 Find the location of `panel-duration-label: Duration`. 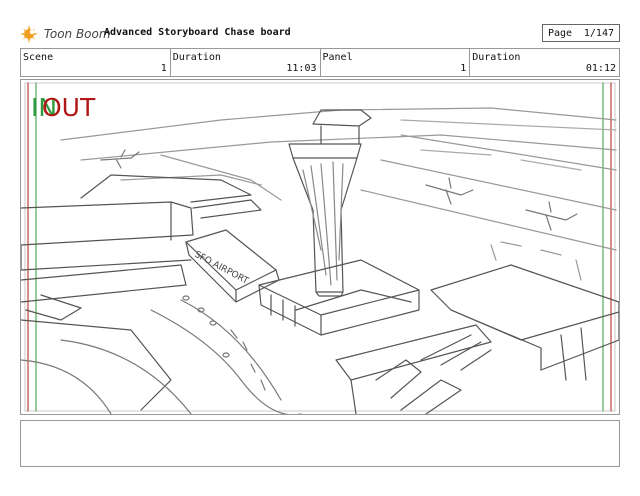

panel-duration-label: Duration is located at coordinates (496, 57).